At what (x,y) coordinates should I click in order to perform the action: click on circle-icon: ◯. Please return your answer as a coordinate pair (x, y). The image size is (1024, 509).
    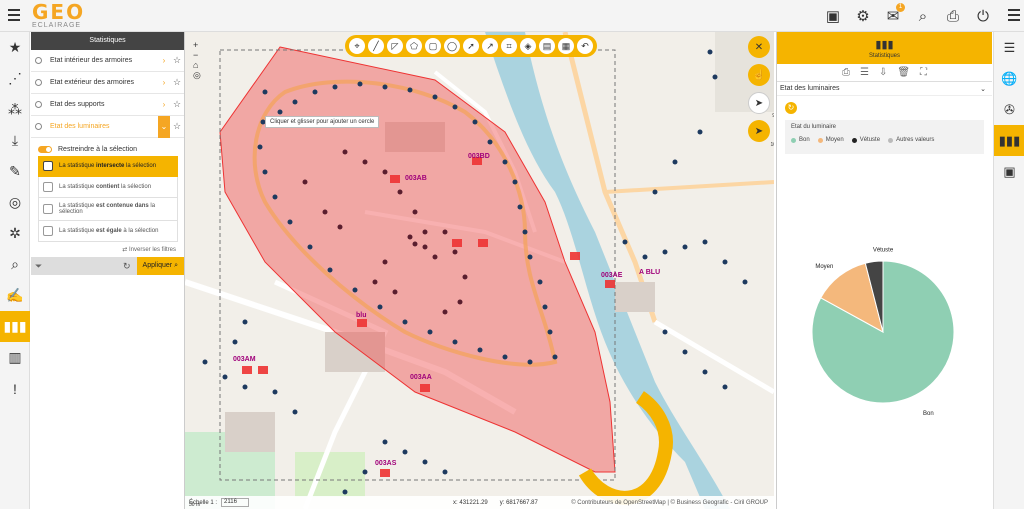
    Looking at the image, I should click on (452, 46).